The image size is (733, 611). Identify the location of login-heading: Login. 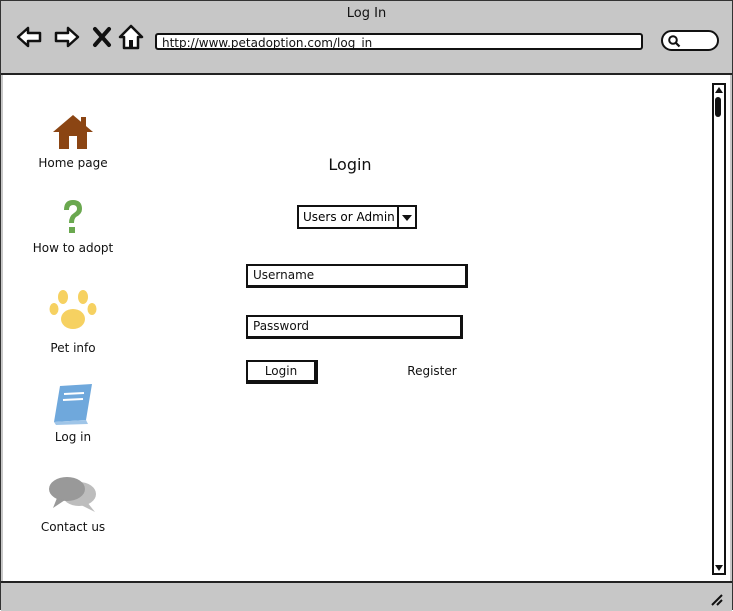
(350, 164).